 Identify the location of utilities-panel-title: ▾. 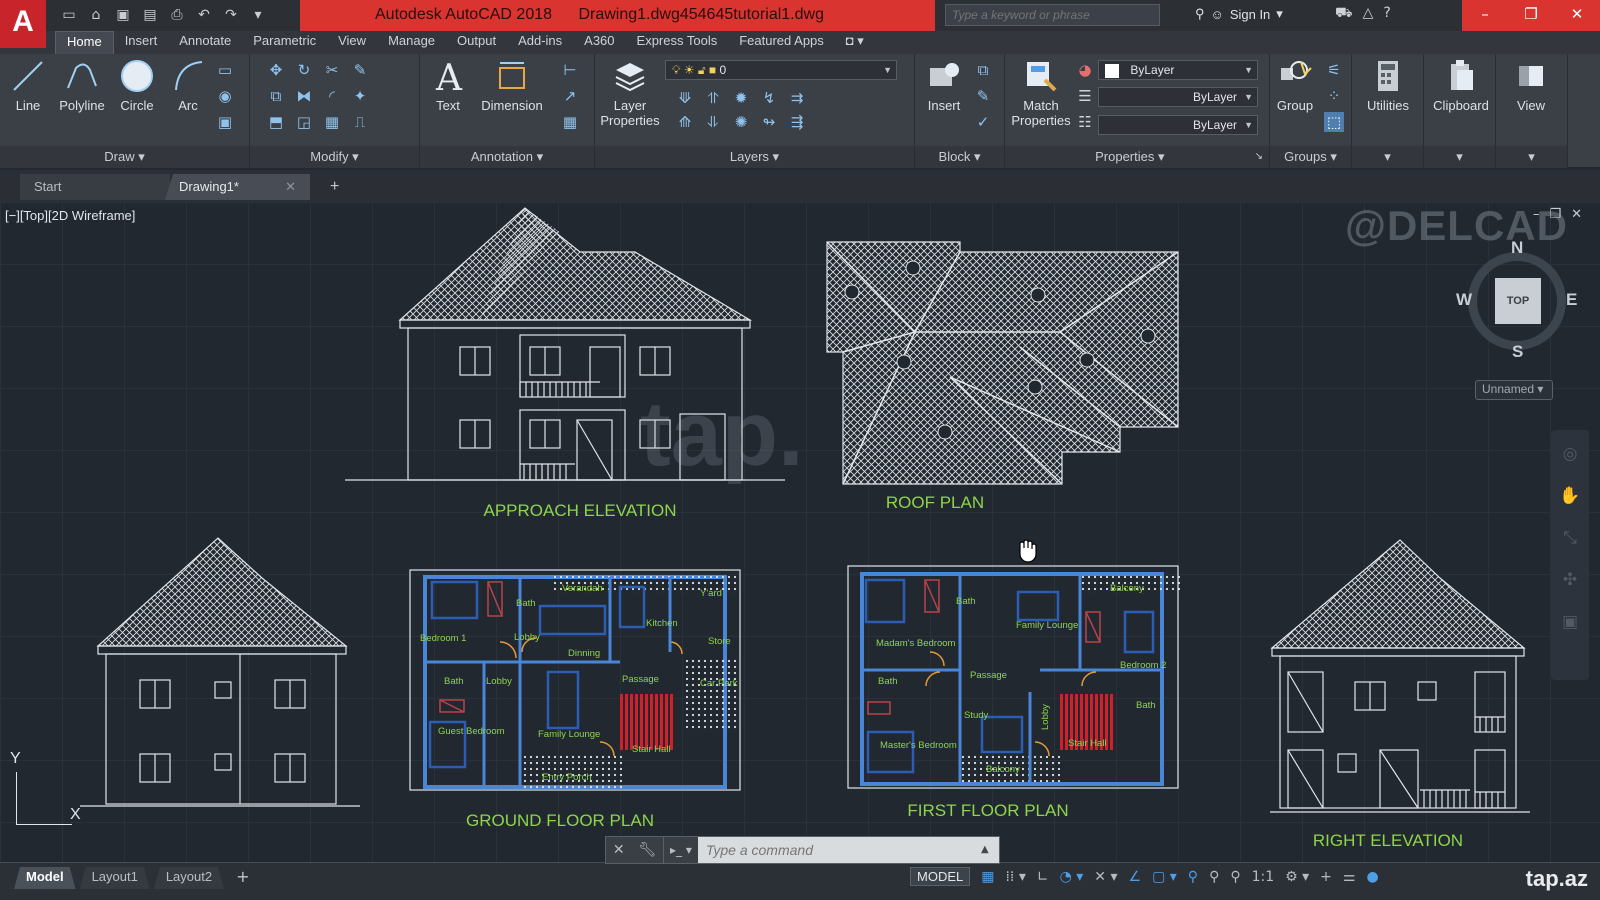
(1387, 157).